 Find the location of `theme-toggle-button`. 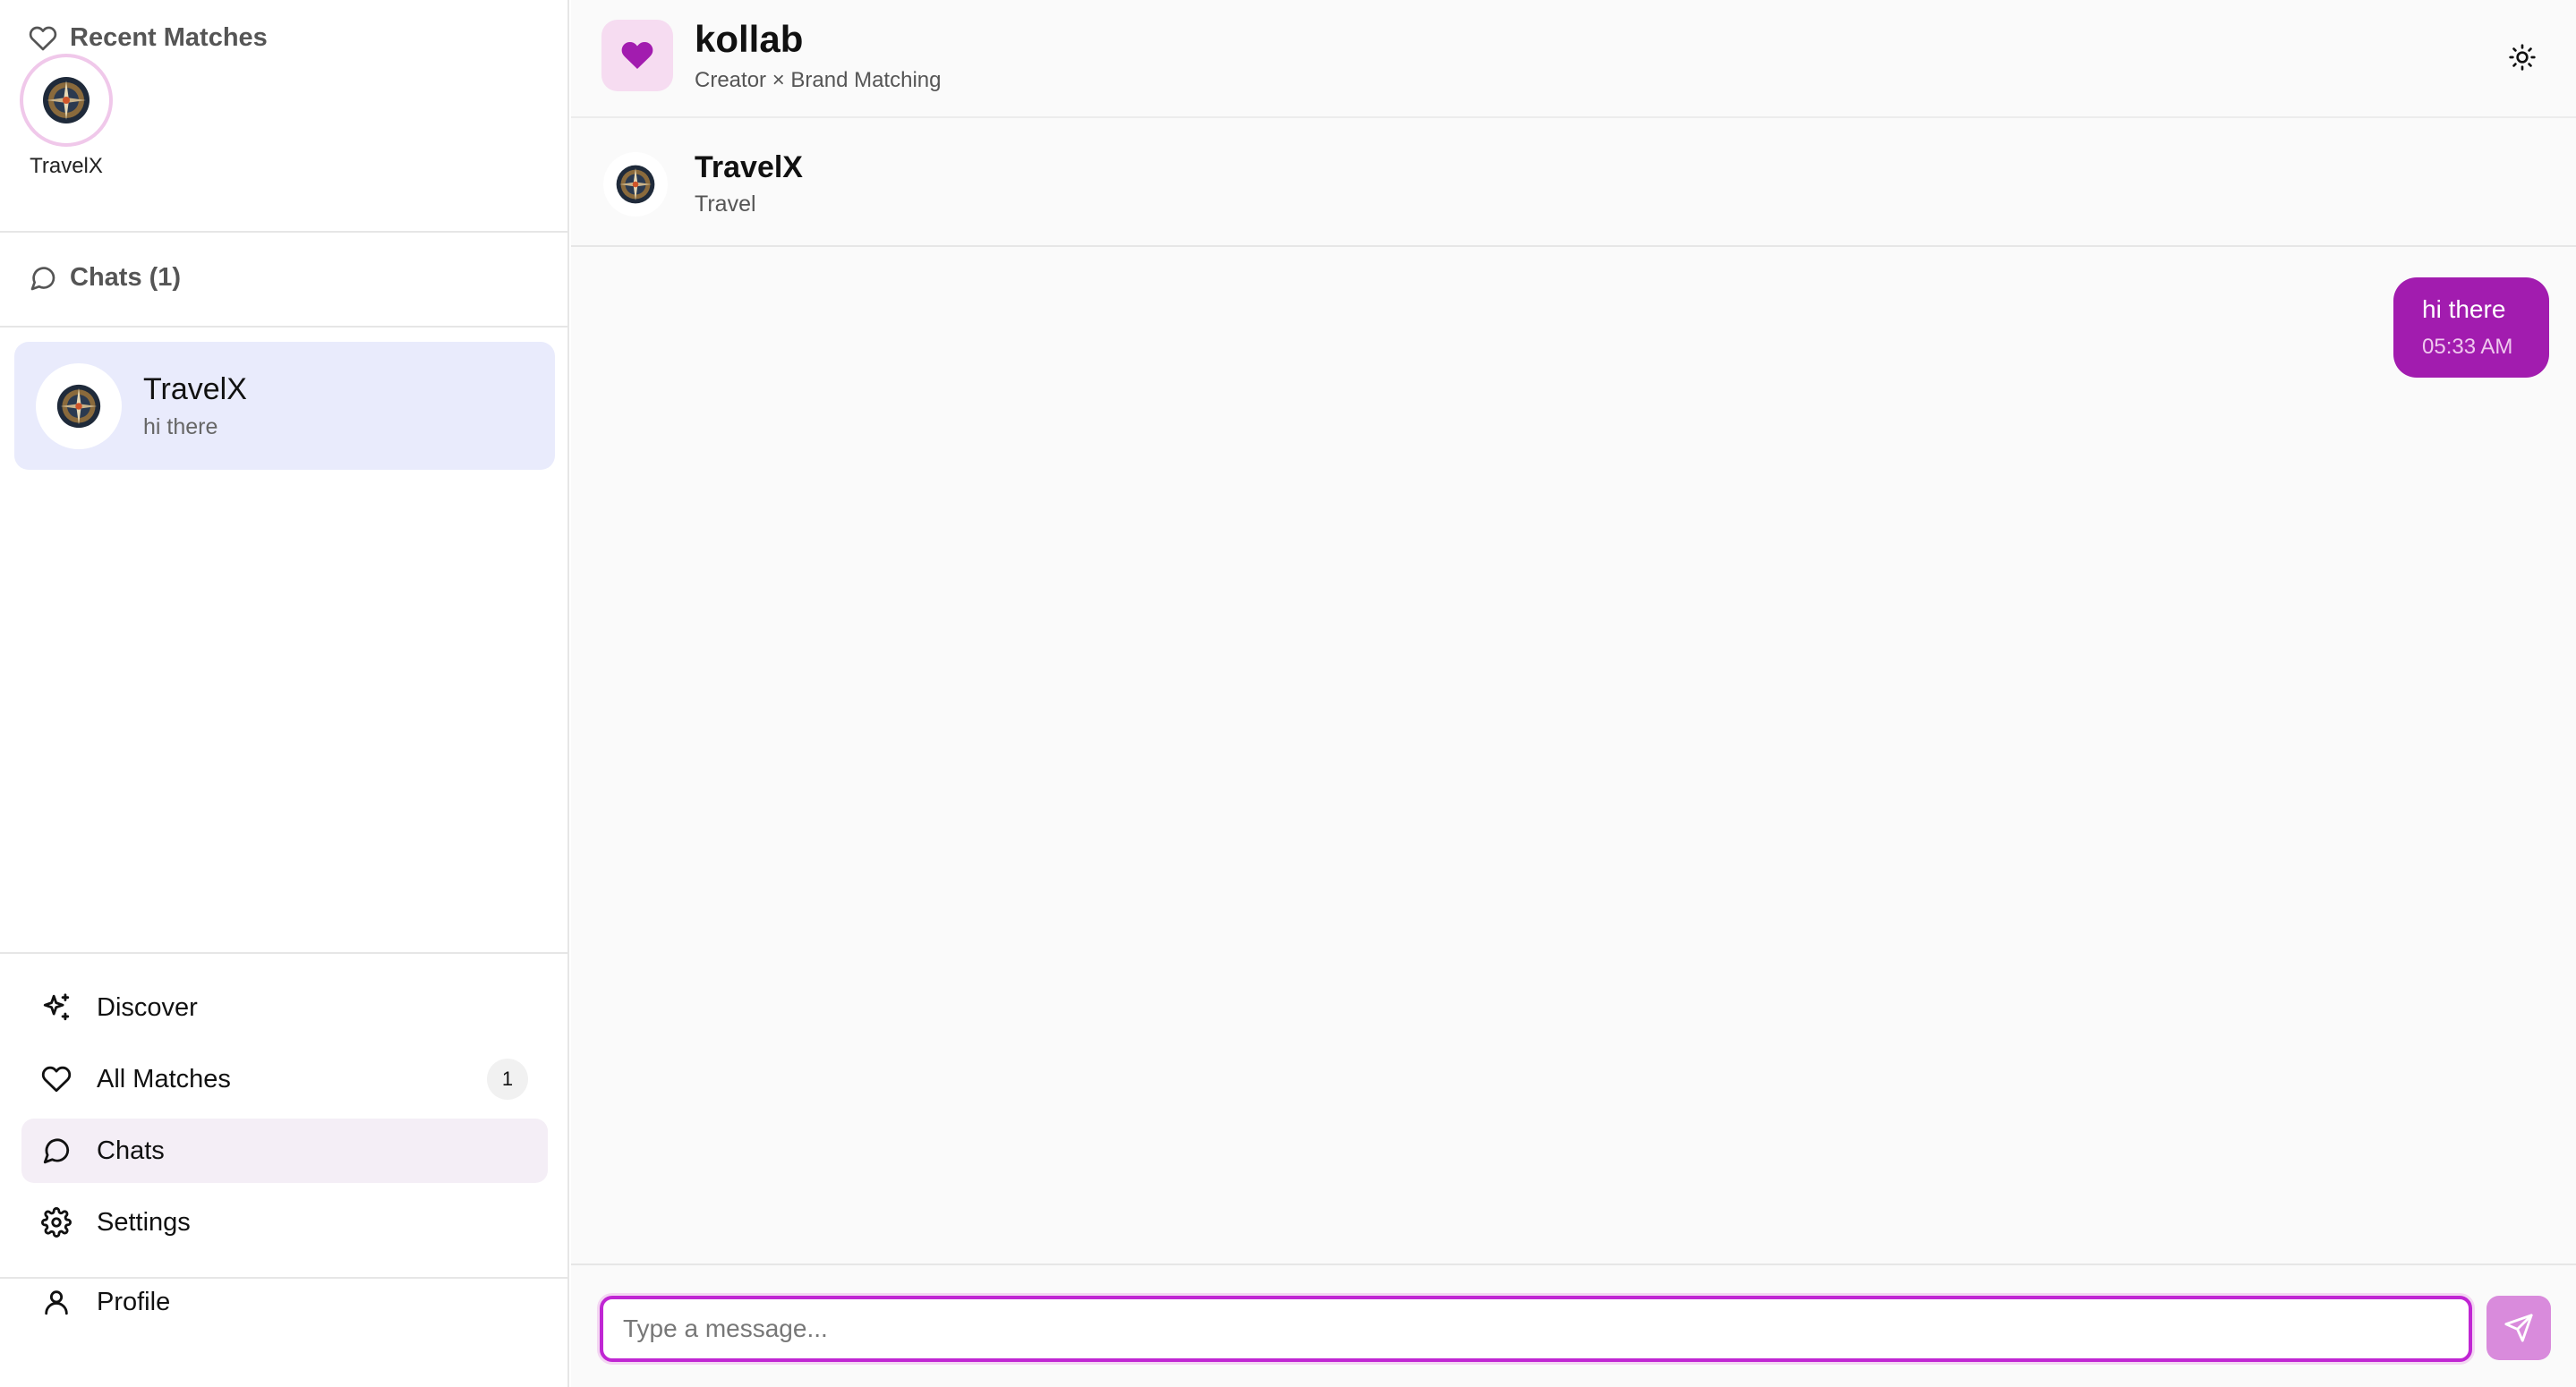

theme-toggle-button is located at coordinates (2522, 58).